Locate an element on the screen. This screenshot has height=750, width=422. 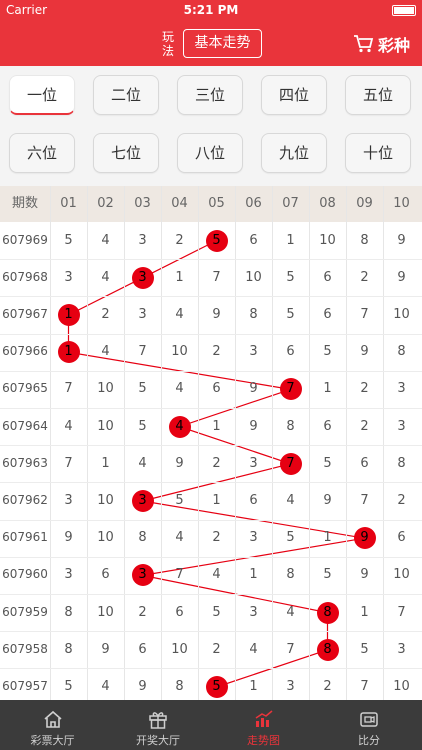
play-mode-button: 玩法 is located at coordinates (168, 44).